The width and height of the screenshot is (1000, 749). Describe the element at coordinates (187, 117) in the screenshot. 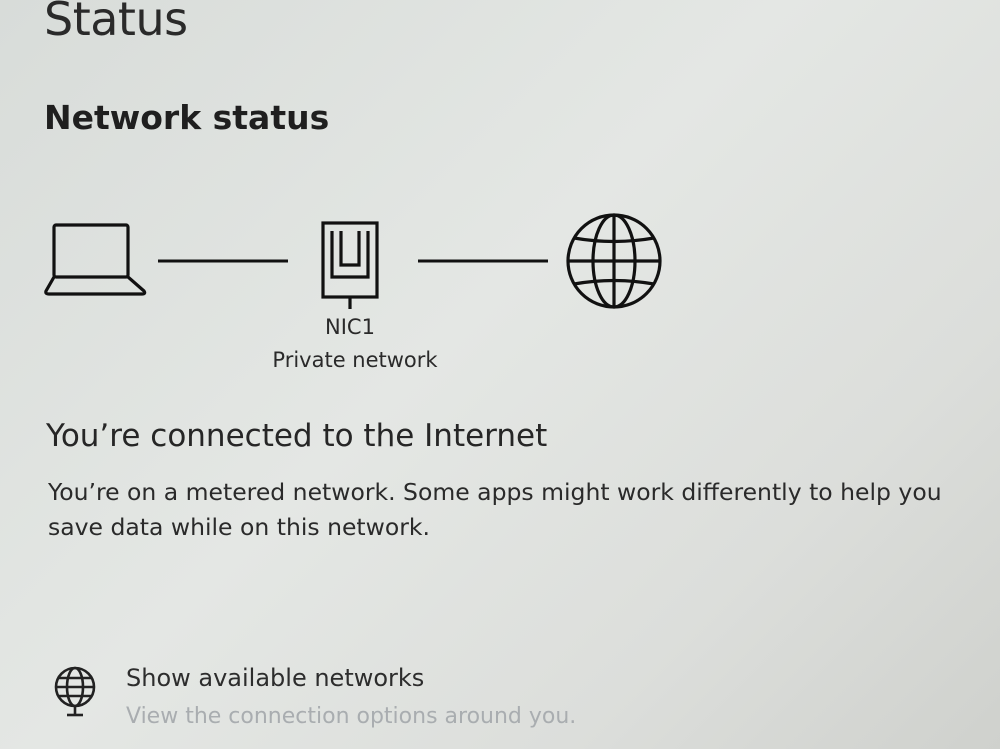

I see `network-status-heading: Network status` at that location.